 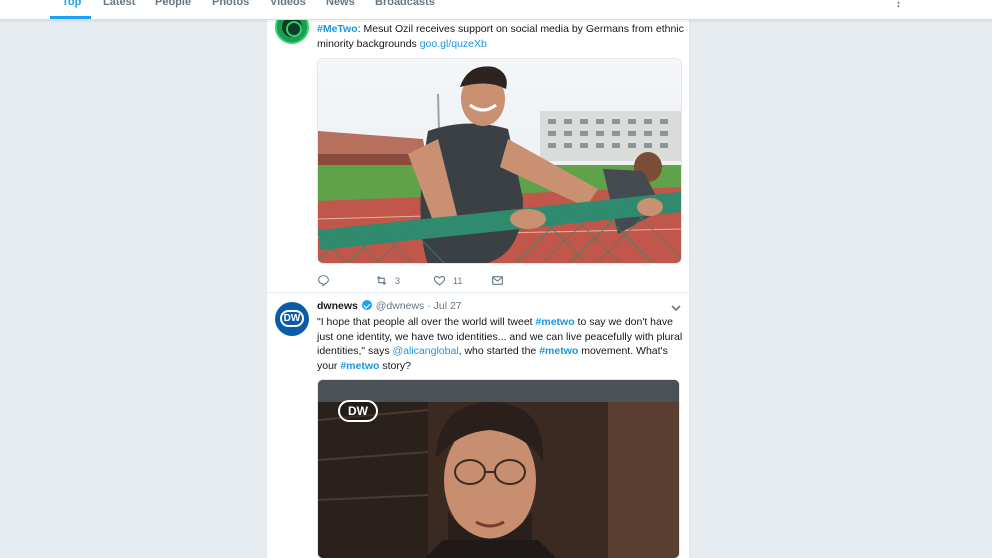 What do you see at coordinates (426, 351) in the screenshot?
I see `mention-link: @alicanglobal` at bounding box center [426, 351].